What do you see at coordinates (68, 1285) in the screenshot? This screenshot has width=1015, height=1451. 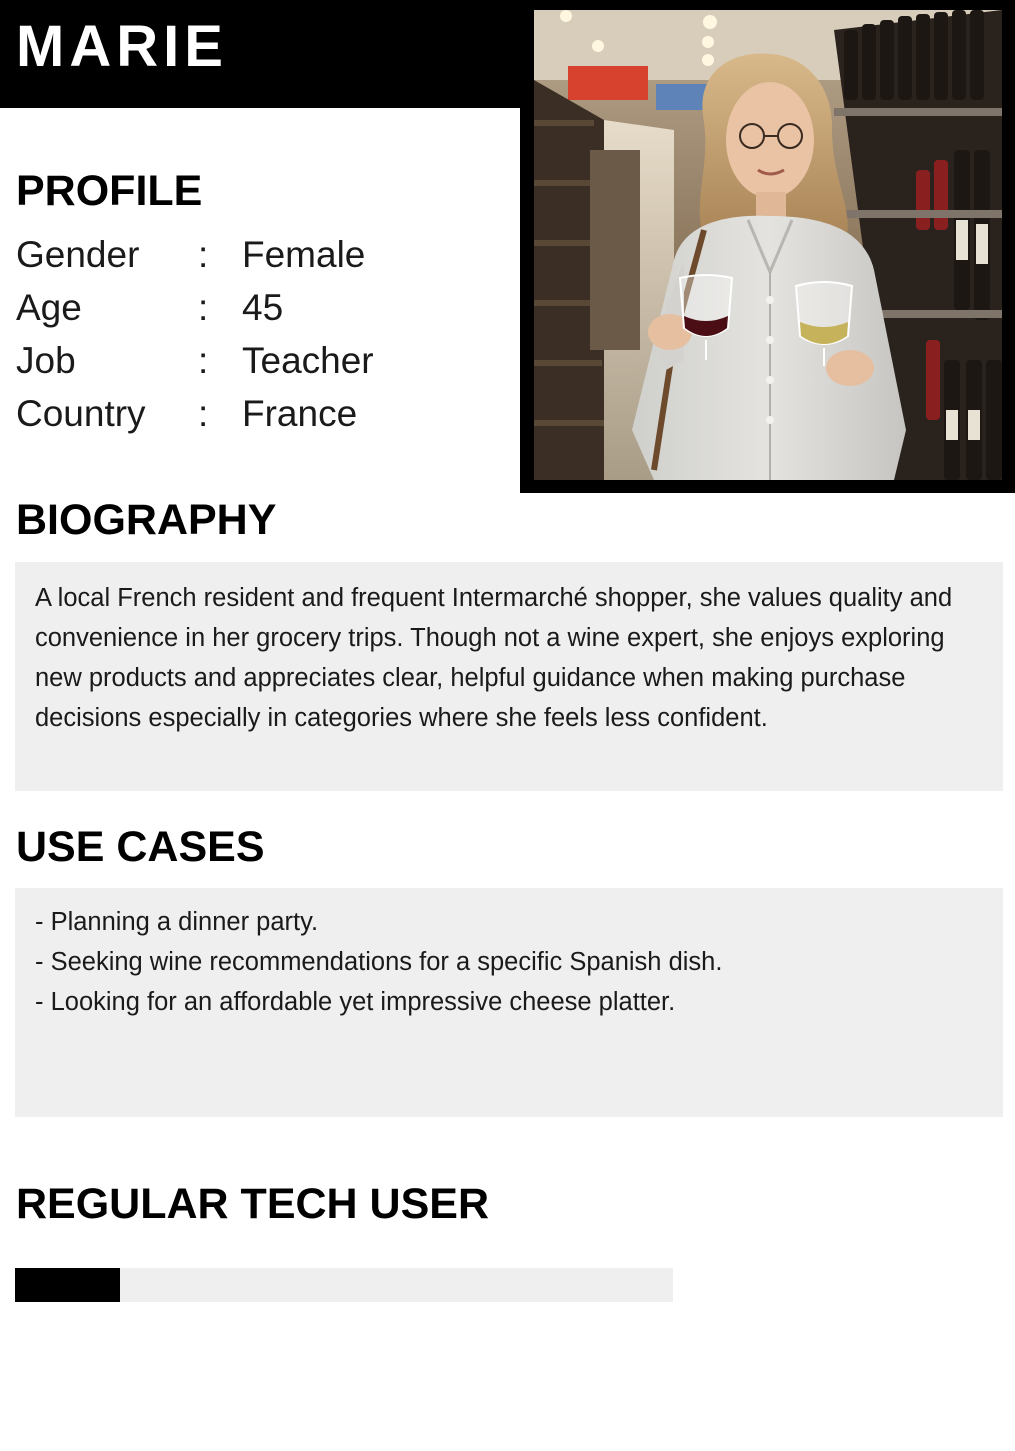 I see `tech-level-fill` at bounding box center [68, 1285].